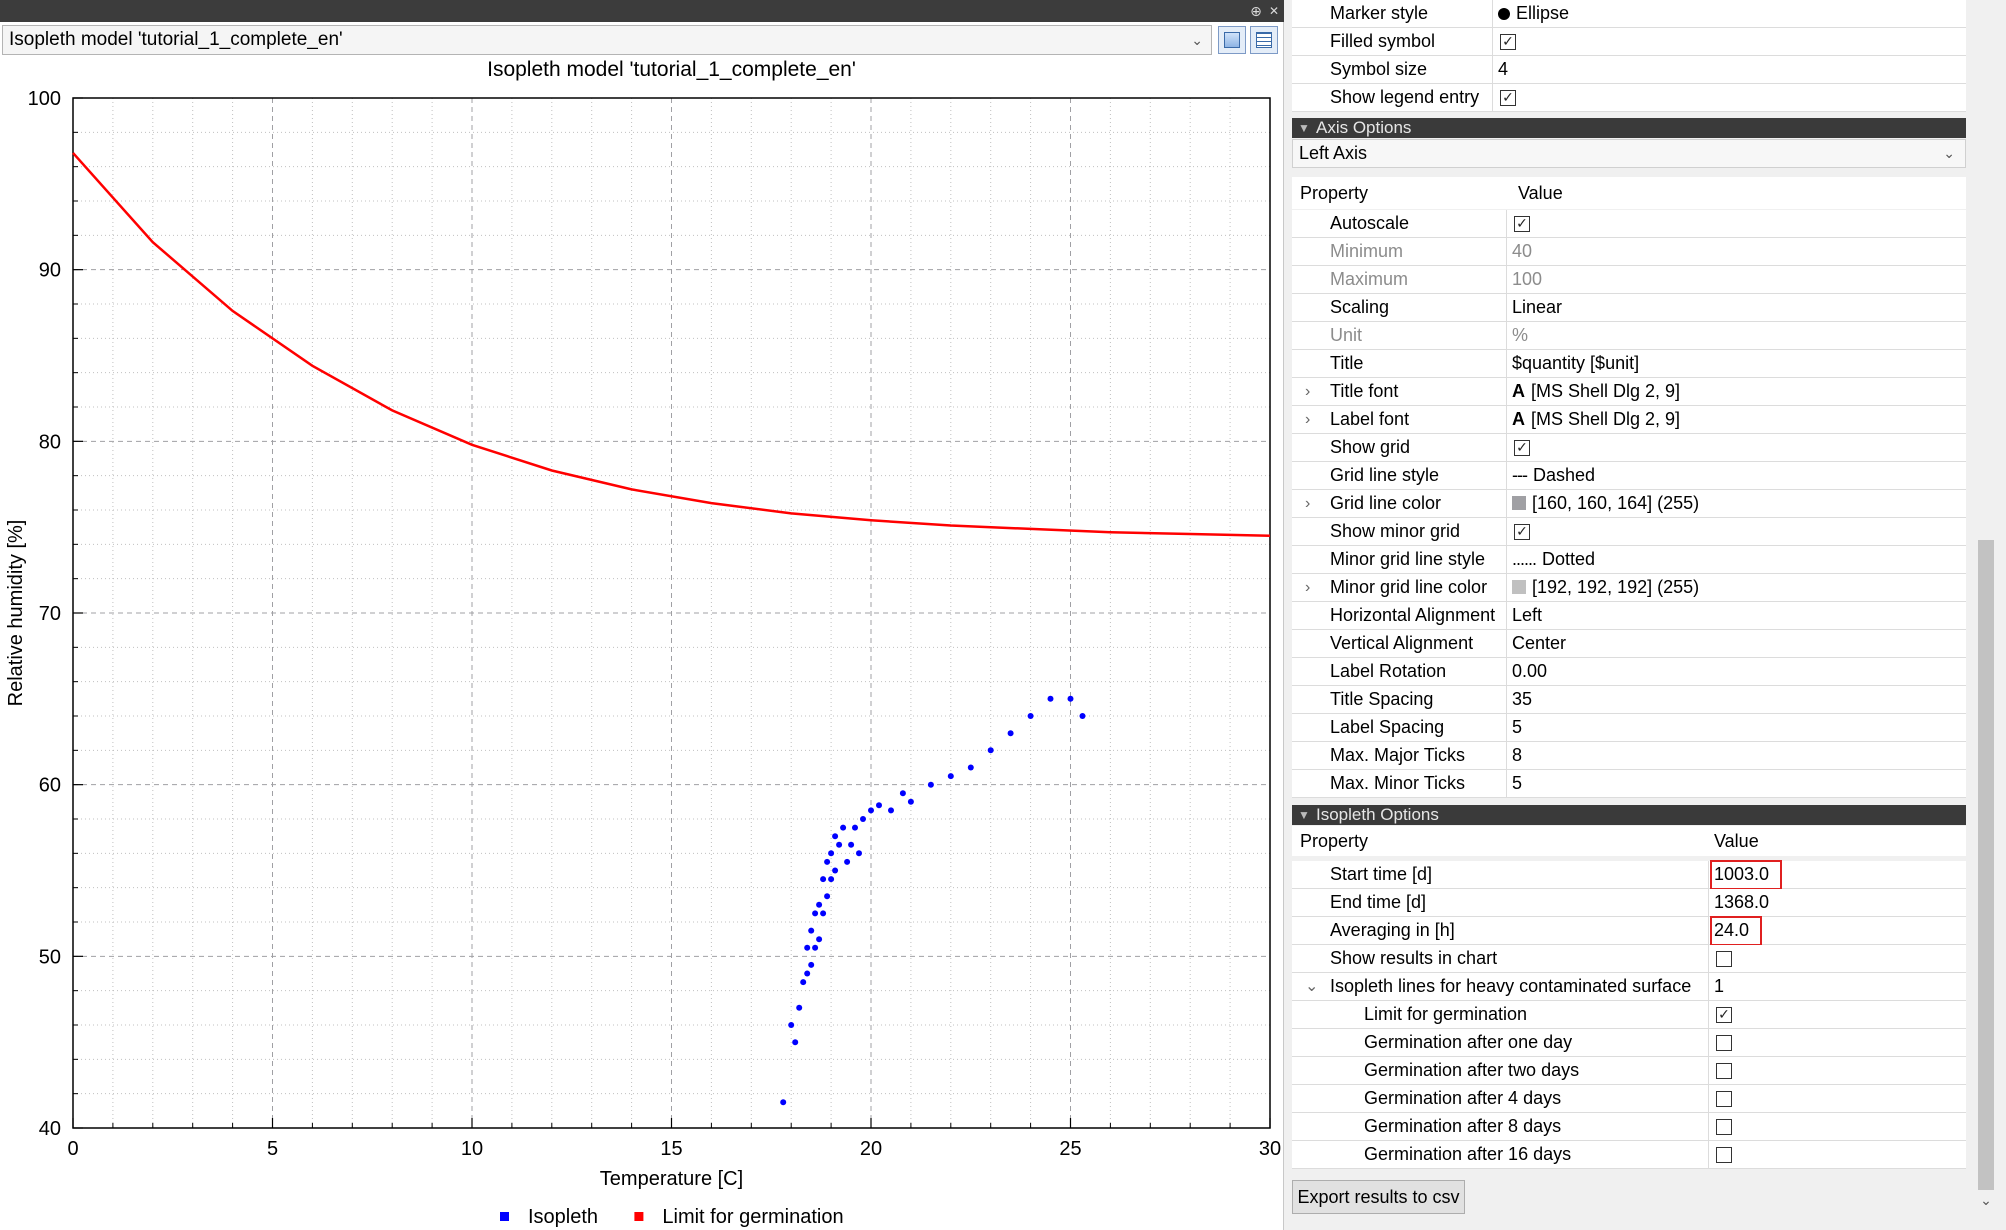 The height and width of the screenshot is (1230, 2006). Describe the element at coordinates (1629, 70) in the screenshot. I see `property-row-symbol-size: Symbol size 4` at that location.